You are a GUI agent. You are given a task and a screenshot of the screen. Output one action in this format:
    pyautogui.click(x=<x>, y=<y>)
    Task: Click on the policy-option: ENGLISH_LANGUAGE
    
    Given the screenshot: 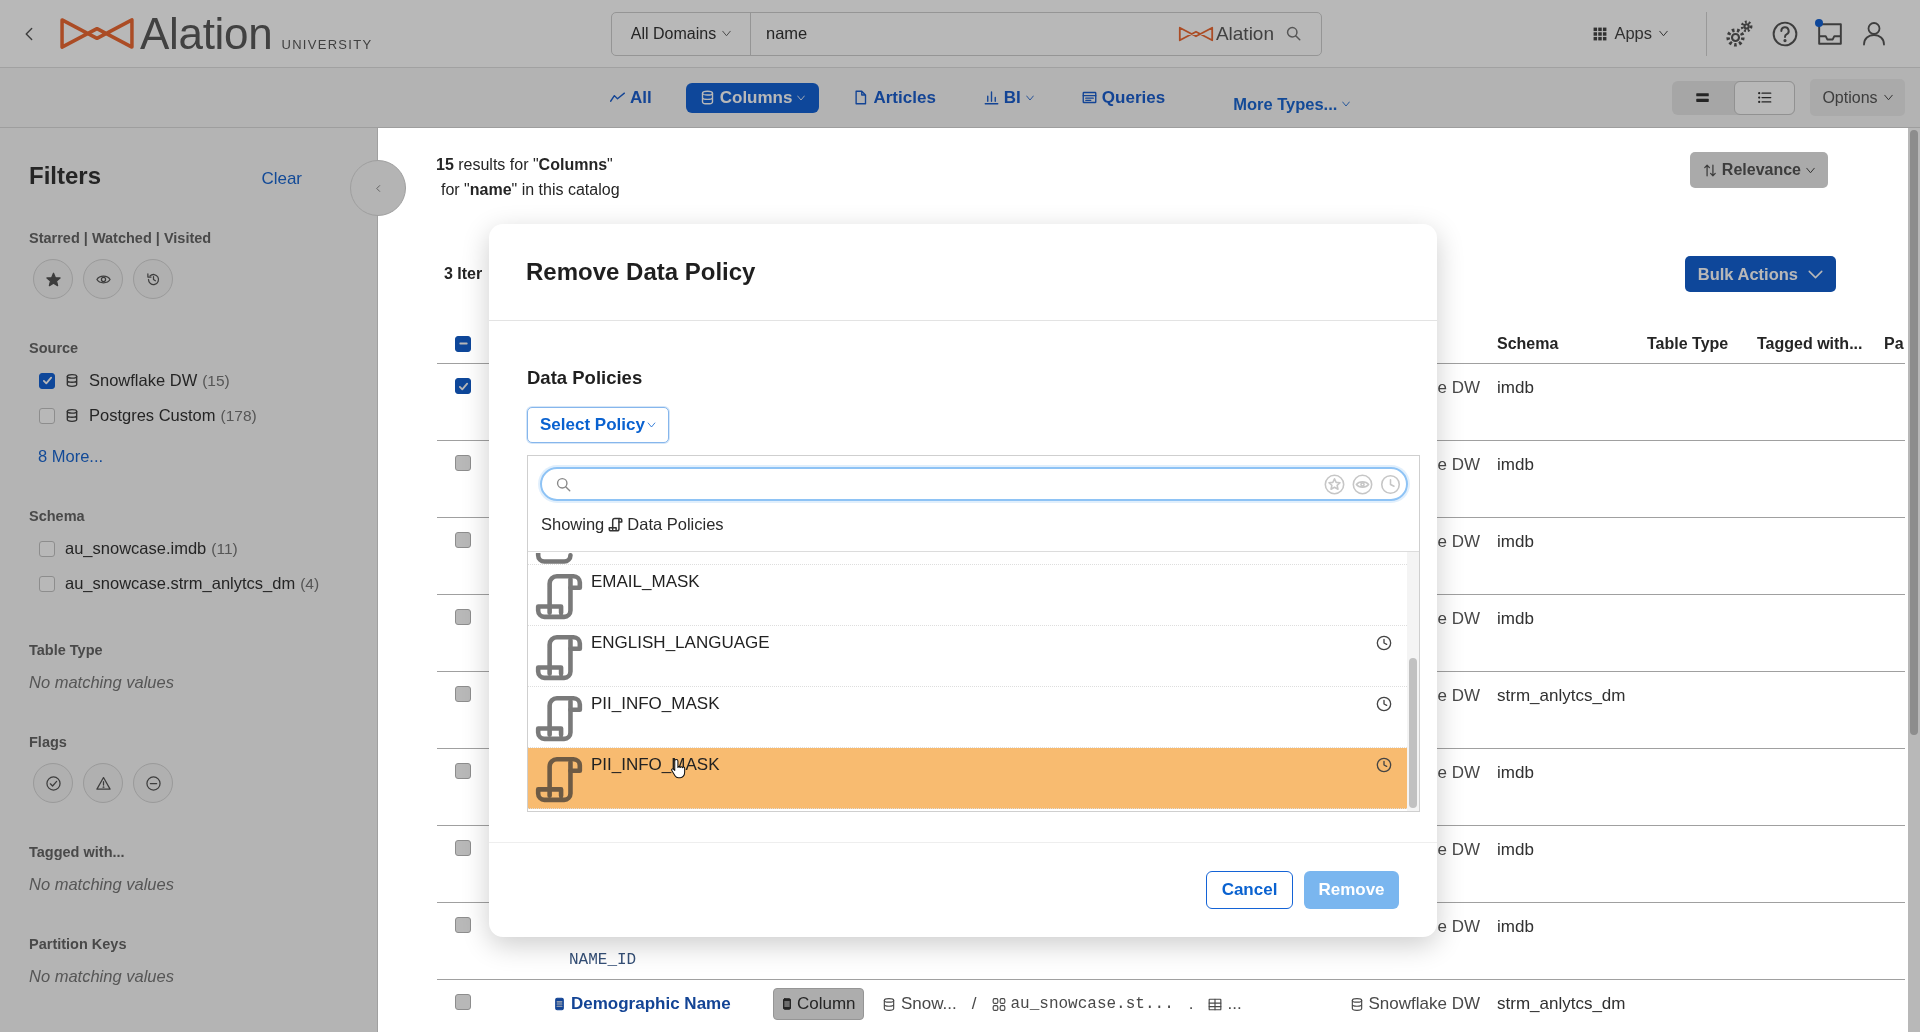 What is the action you would take?
    pyautogui.click(x=967, y=656)
    